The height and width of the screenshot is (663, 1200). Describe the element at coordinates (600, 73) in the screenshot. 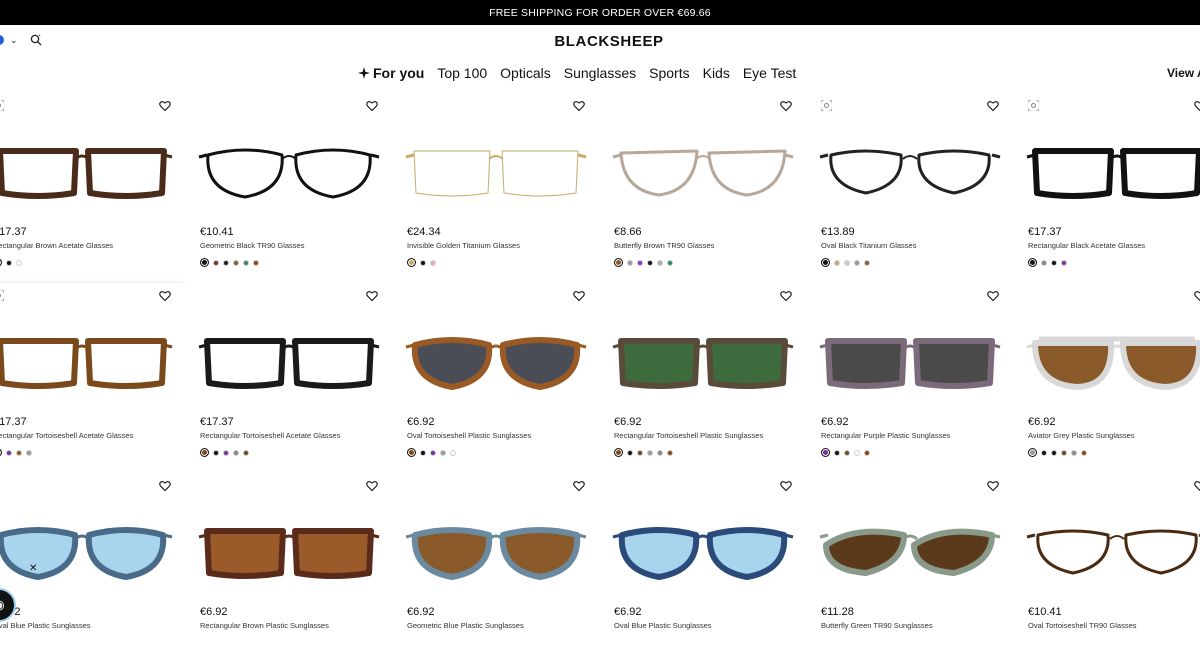

I see `nav-item-sunglasses: Sunglasses` at that location.